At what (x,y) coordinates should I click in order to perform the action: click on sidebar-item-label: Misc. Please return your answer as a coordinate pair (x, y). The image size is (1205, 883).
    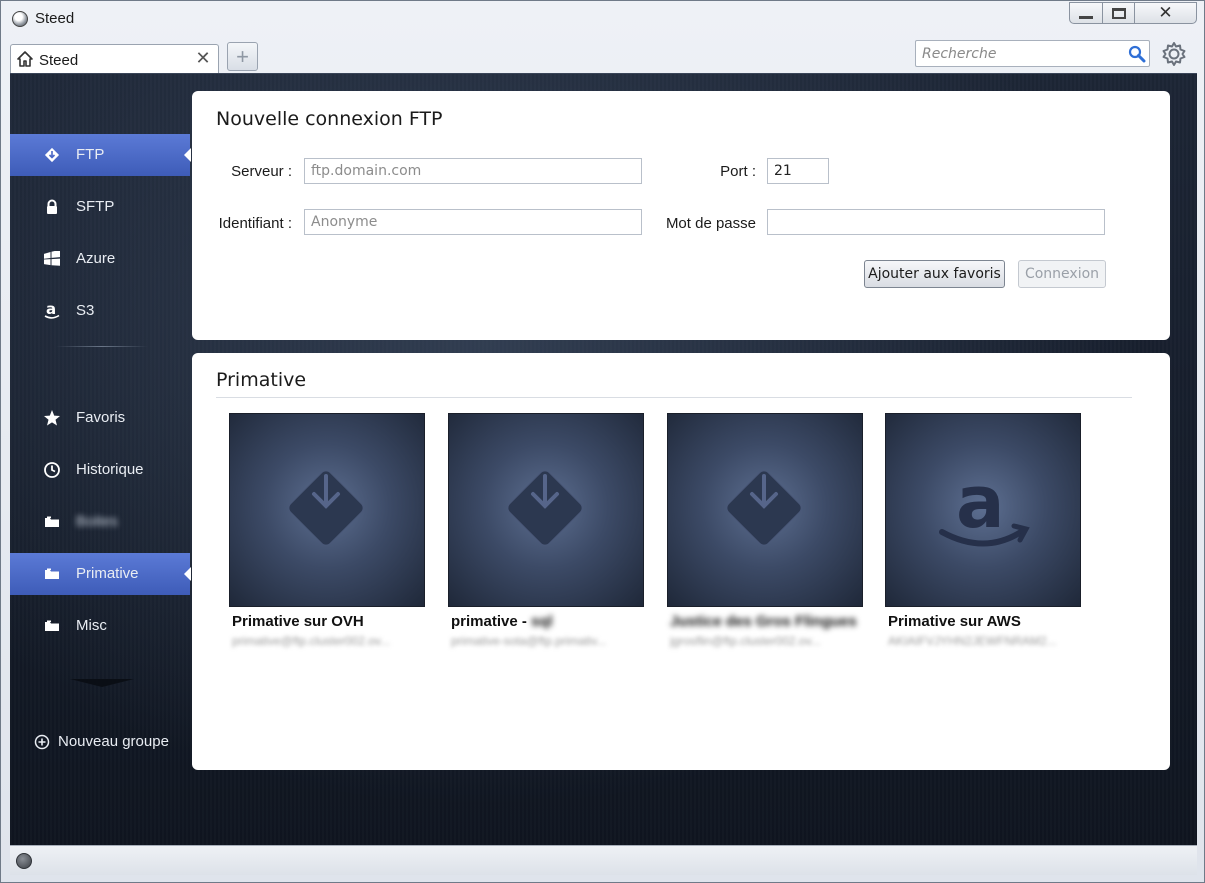
    Looking at the image, I should click on (91, 625).